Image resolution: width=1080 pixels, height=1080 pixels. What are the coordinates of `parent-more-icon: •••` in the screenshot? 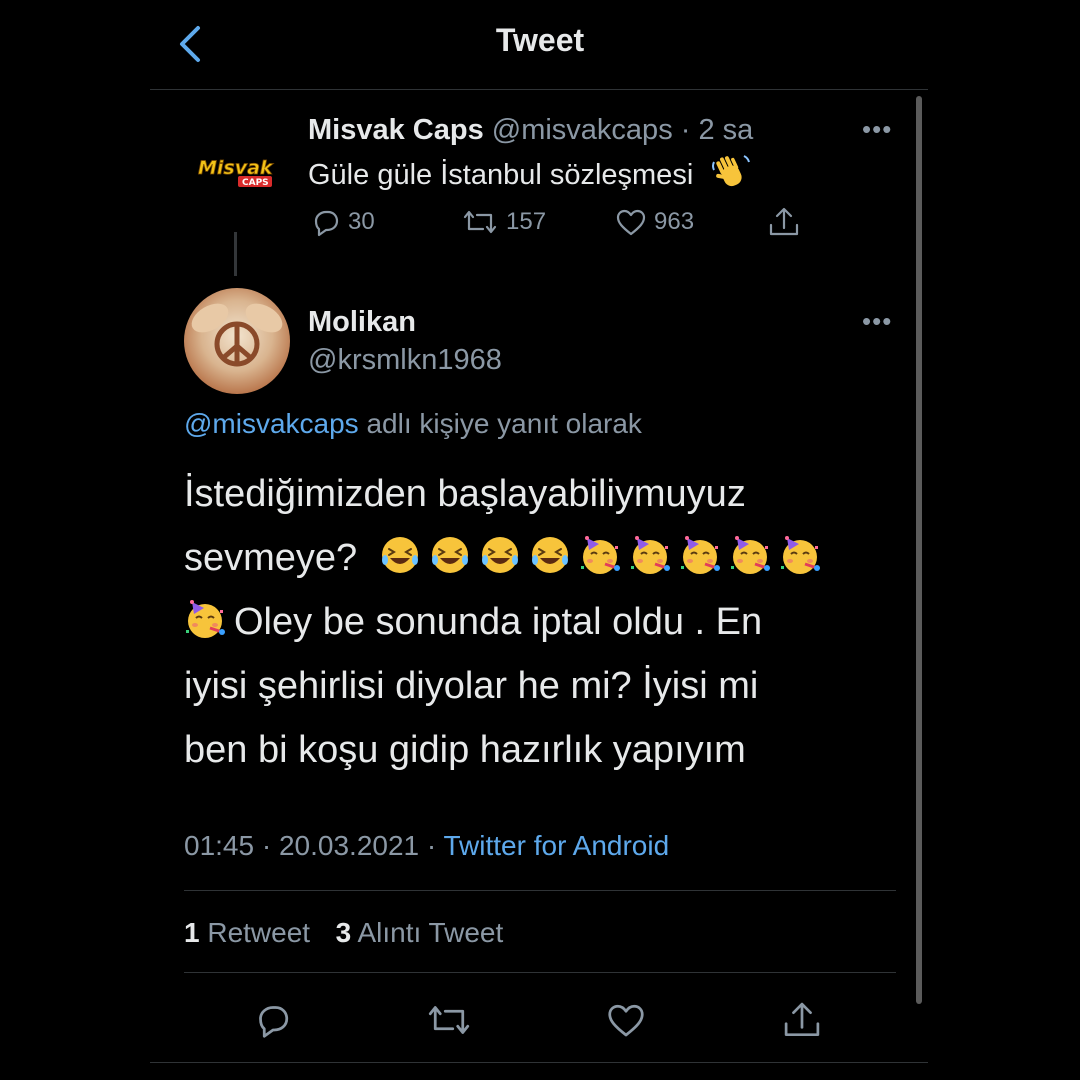 It's located at (877, 129).